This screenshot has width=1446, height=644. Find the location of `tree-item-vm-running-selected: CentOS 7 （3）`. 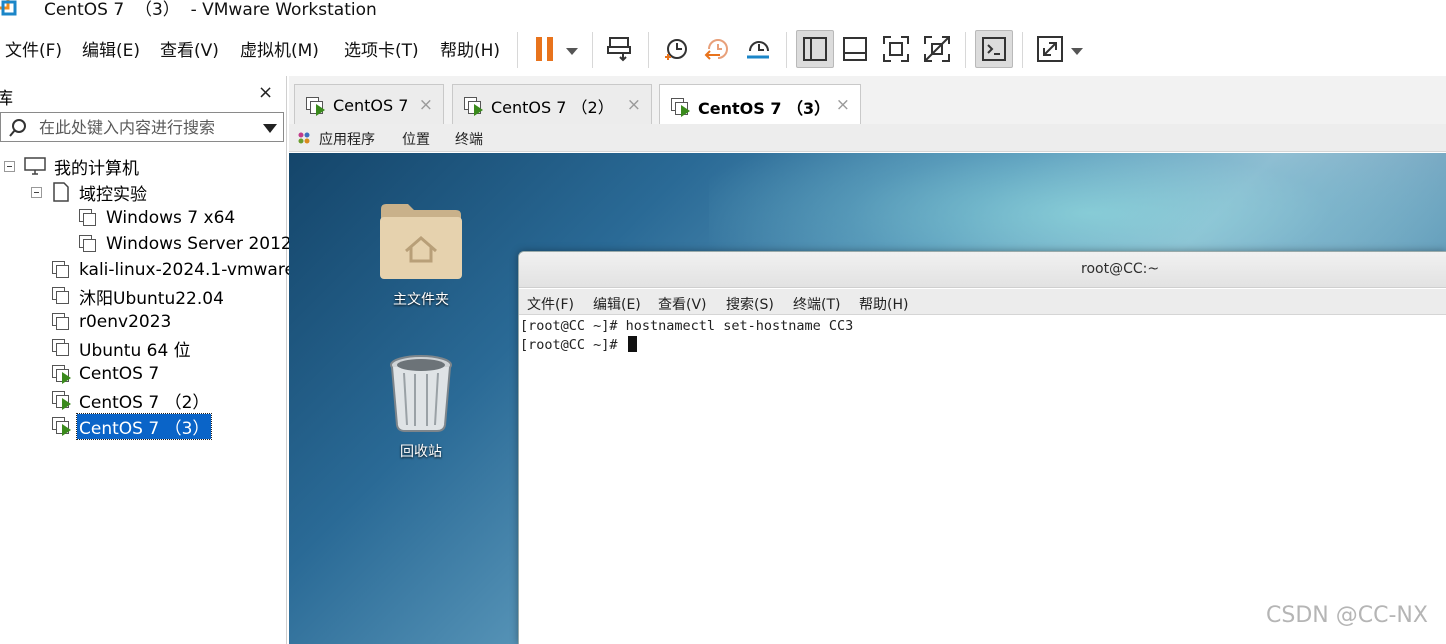

tree-item-vm-running-selected: CentOS 7 （3） is located at coordinates (132, 426).